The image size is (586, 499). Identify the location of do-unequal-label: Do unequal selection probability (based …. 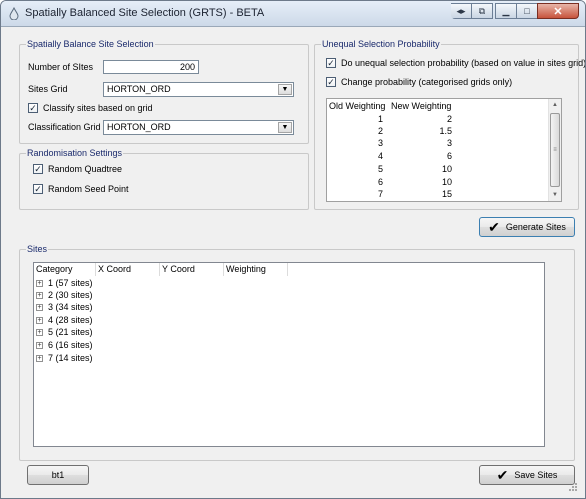
(463, 63).